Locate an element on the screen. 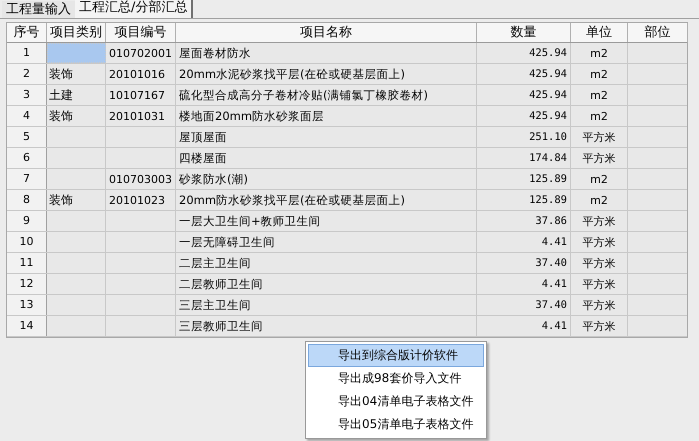 Image resolution: width=699 pixels, height=441 pixels. table-cell: 二层教师卫生间 is located at coordinates (326, 284).